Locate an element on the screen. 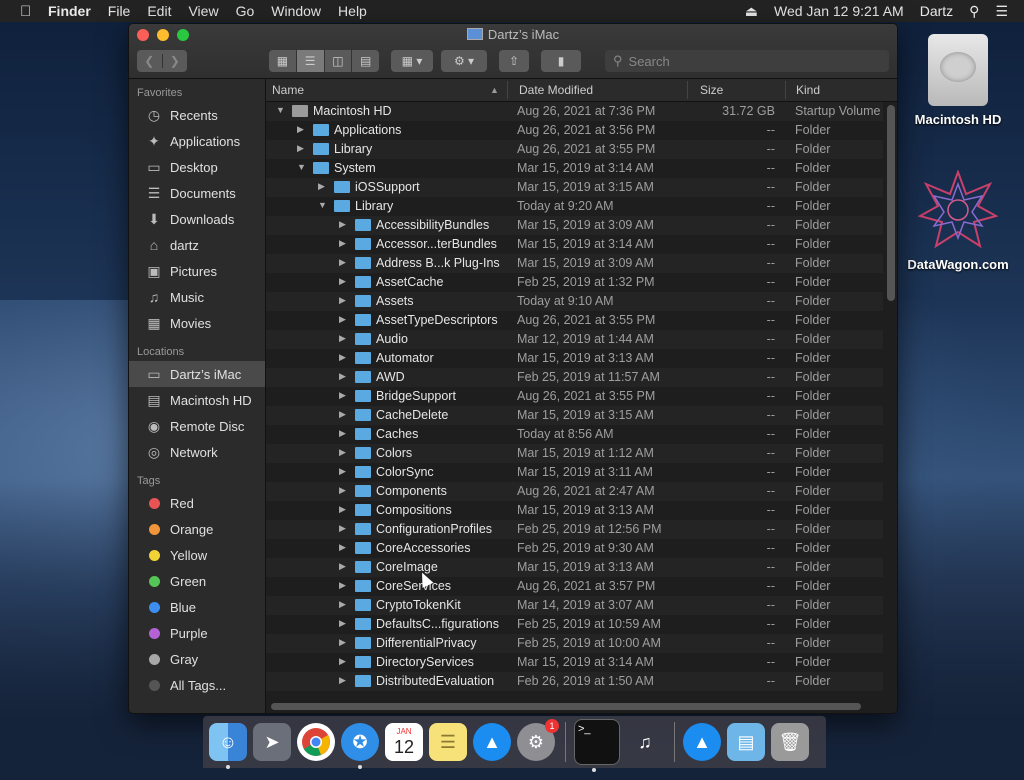 This screenshot has height=780, width=1024. sidebar-item-dartz-s-imac: ▭ Dartz’s iMac is located at coordinates (197, 374).